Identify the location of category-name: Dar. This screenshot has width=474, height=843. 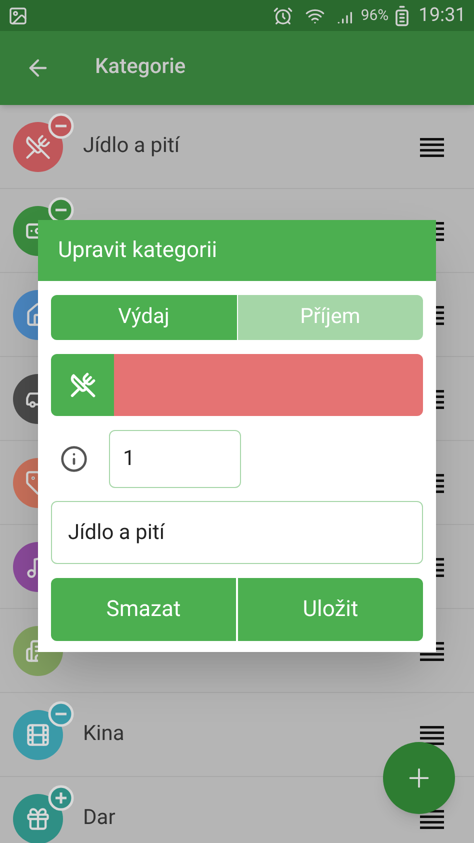
(99, 818).